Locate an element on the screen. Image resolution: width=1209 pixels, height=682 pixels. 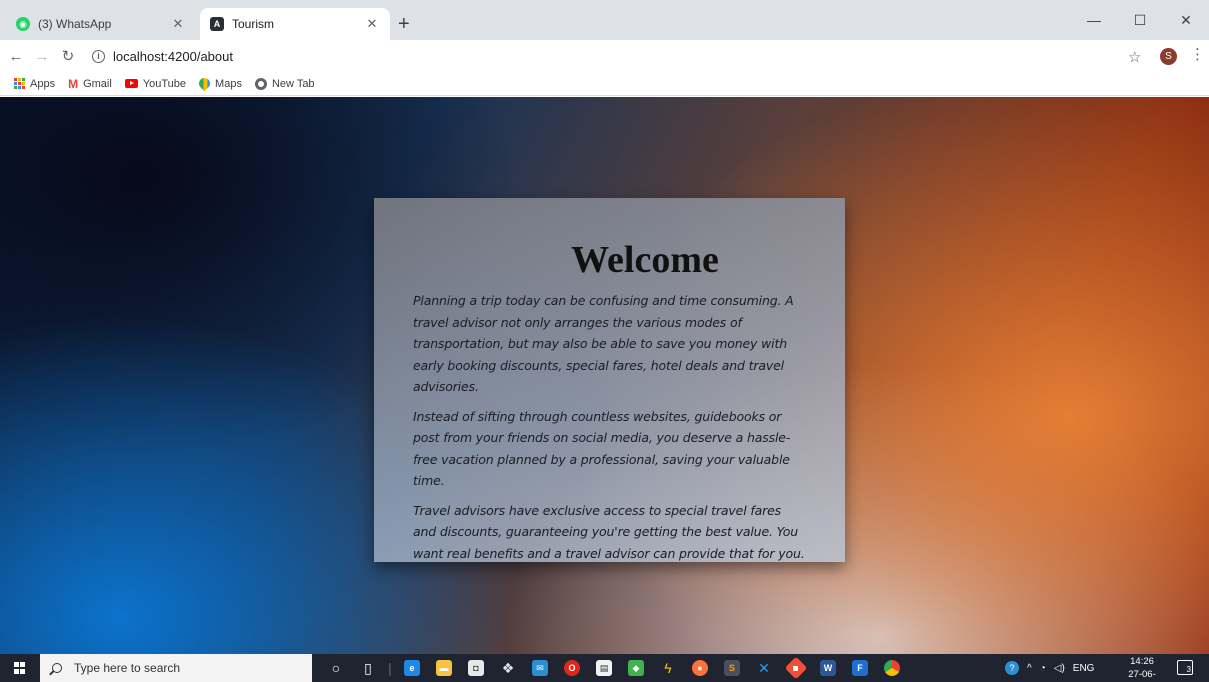
word-icon: W is located at coordinates (828, 668).